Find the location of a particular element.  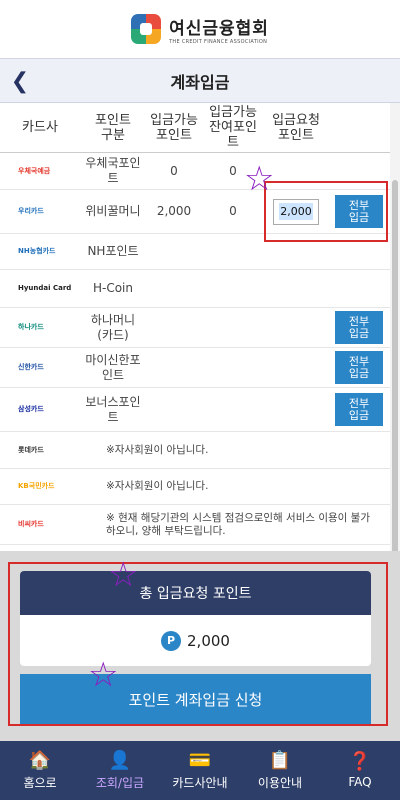

card-icon: 💳 is located at coordinates (200, 760).